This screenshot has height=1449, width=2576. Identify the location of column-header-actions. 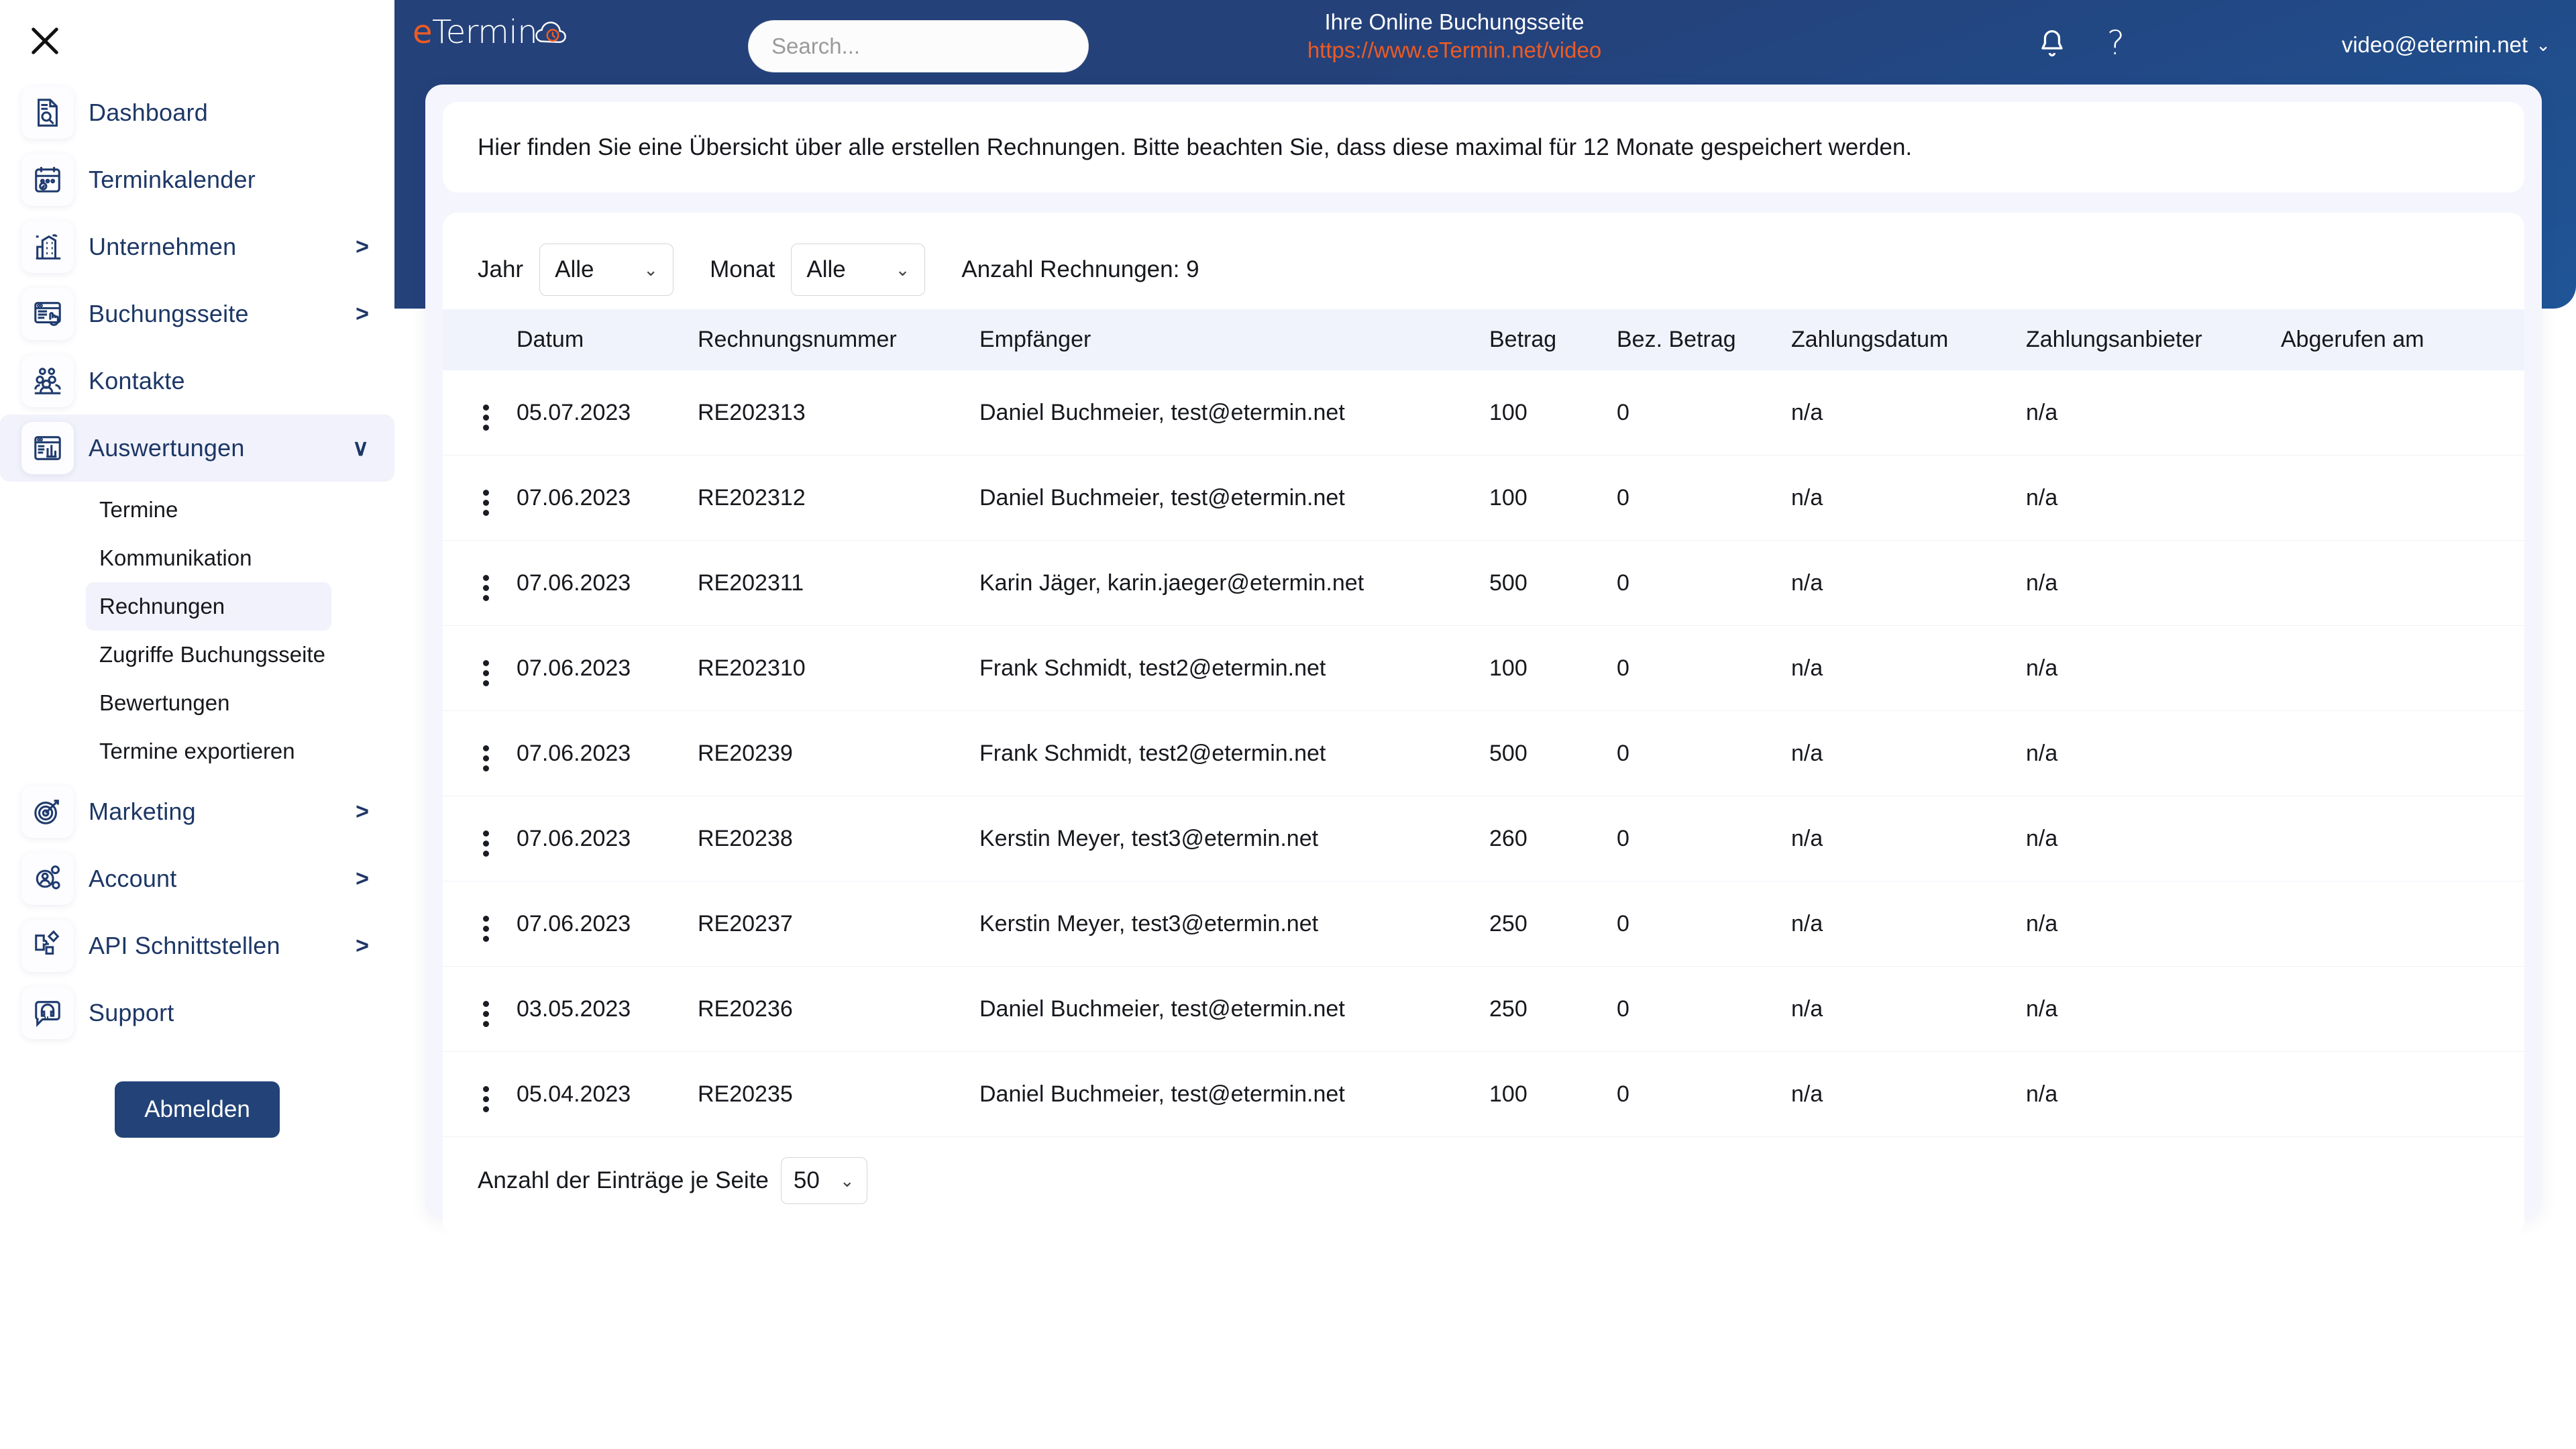
(480, 339).